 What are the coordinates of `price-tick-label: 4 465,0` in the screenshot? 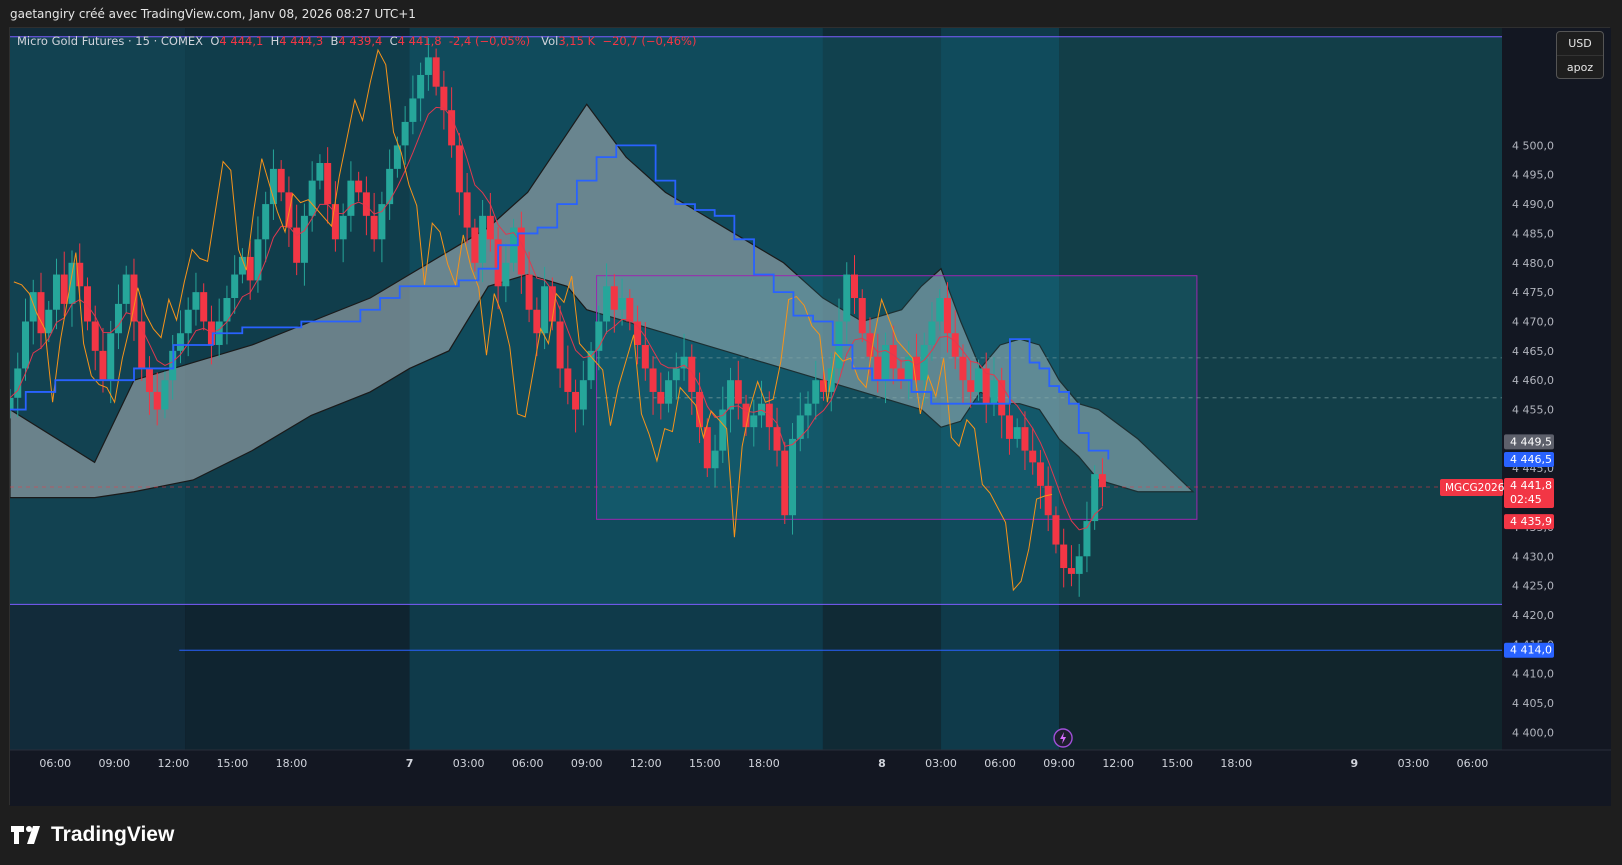 It's located at (1533, 351).